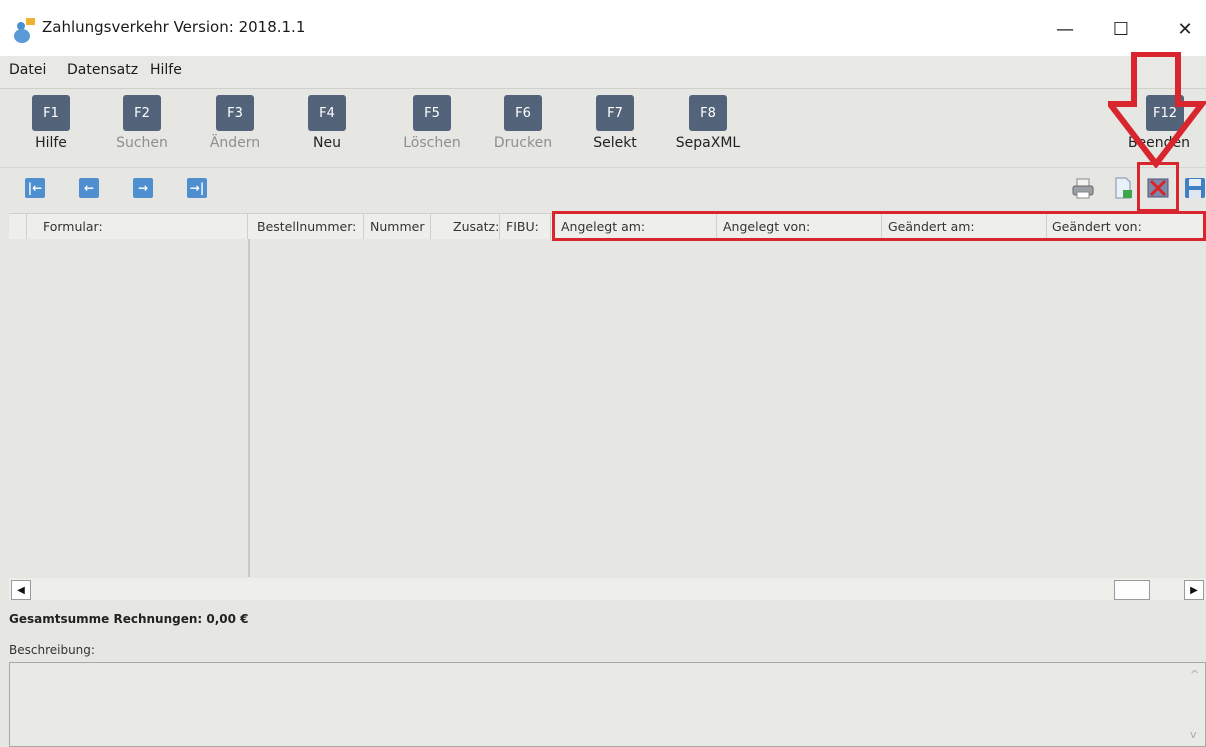  I want to click on f2-suchen-button: F2 Suchen, so click(142, 127).